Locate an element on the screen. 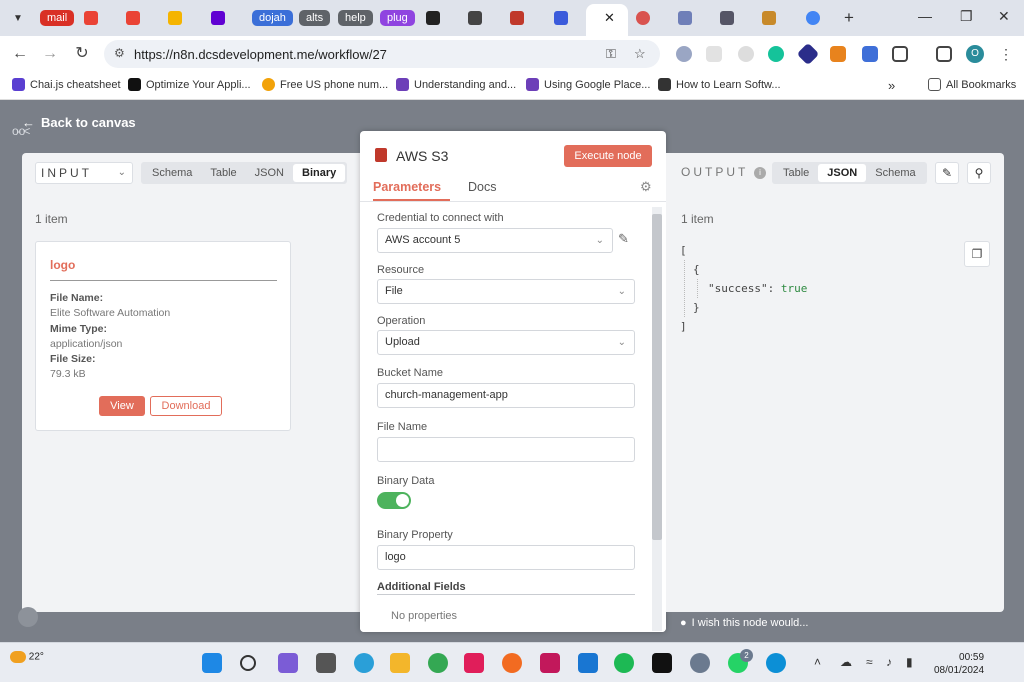 The image size is (1024, 682). cloud-icon: ☁ is located at coordinates (846, 662).